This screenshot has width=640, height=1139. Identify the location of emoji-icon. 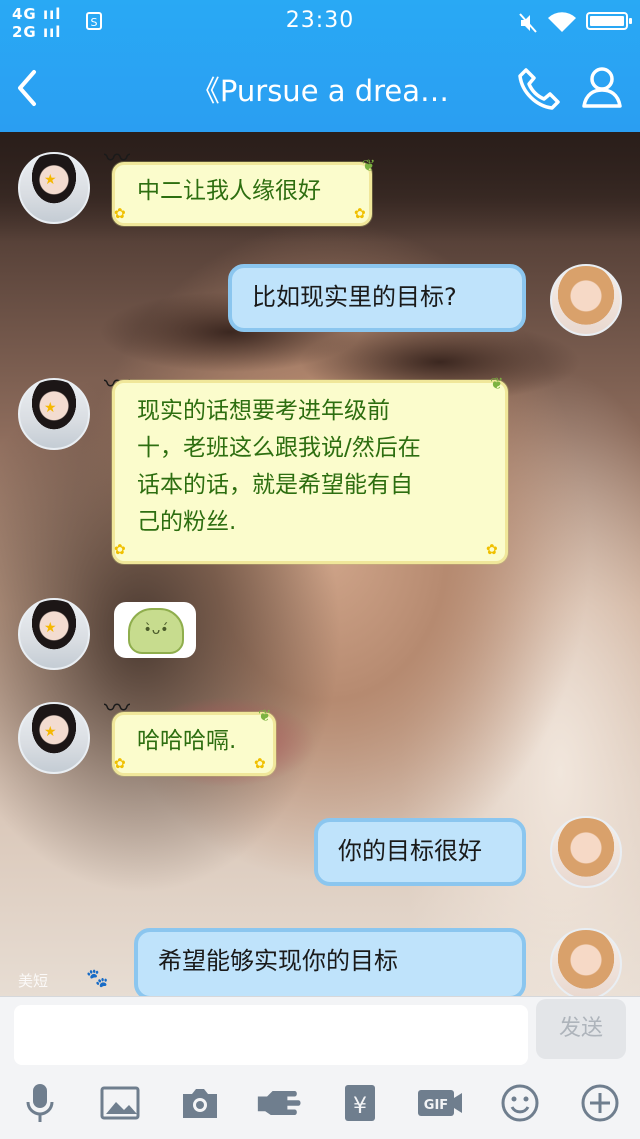
(520, 1103).